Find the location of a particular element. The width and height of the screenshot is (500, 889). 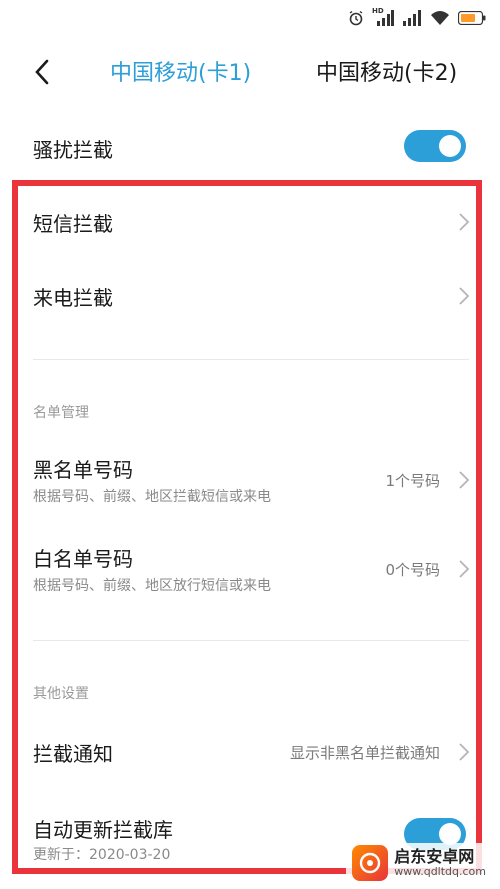

call-intercept-item: 来电拦截 is located at coordinates (250, 296).